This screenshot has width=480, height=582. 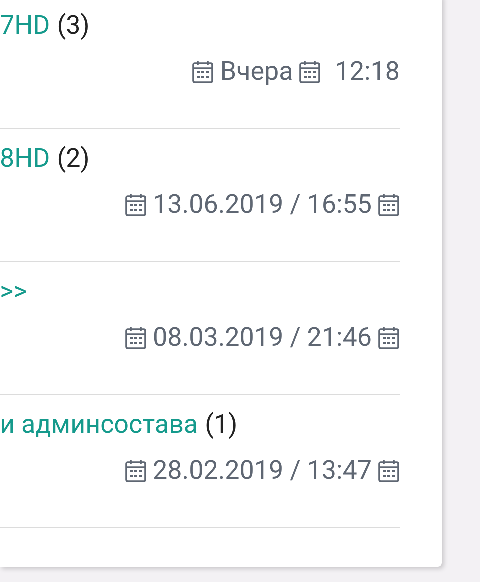 What do you see at coordinates (367, 72) in the screenshot?
I see `post-time: 12:18` at bounding box center [367, 72].